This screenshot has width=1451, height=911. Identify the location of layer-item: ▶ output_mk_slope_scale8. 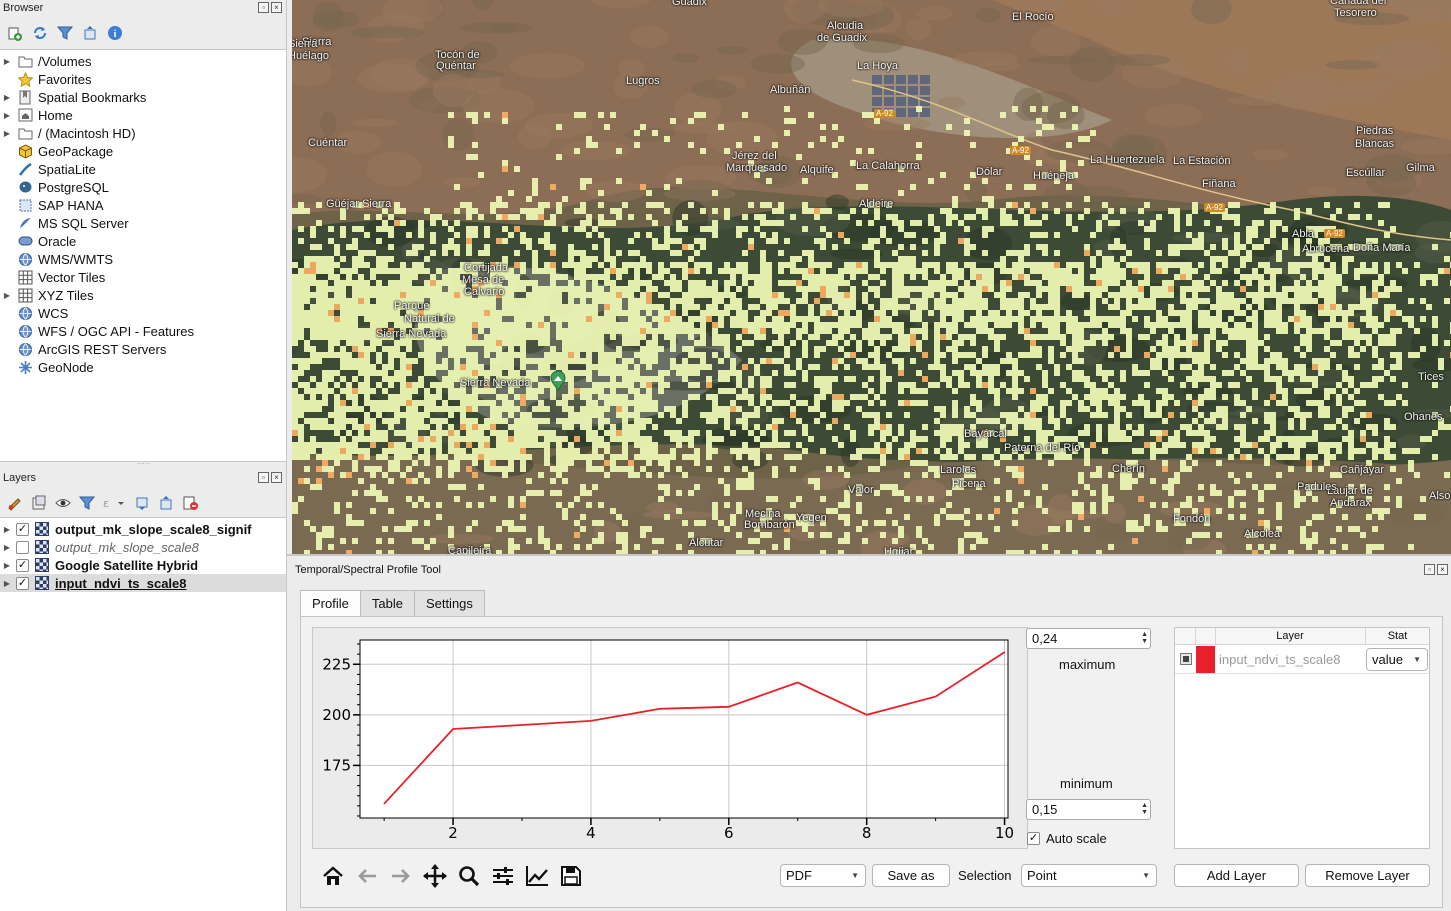
(143, 547).